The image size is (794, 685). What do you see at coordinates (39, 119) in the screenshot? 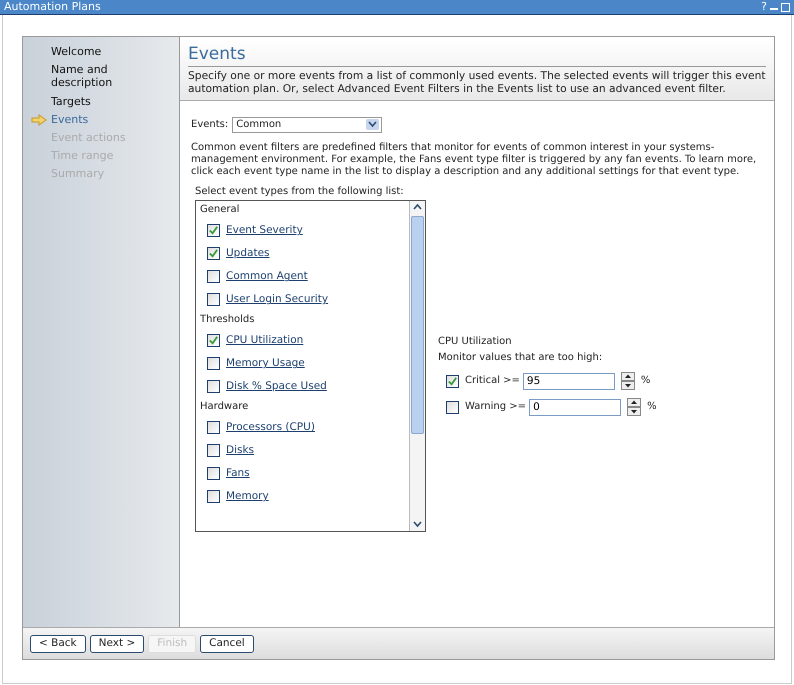
I see `arrow-icon` at bounding box center [39, 119].